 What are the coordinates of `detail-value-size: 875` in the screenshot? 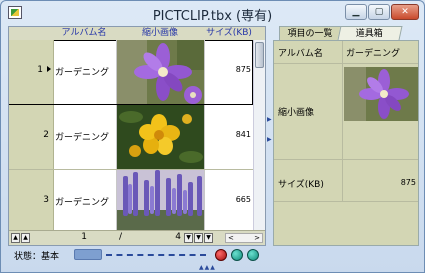 It's located at (381, 182).